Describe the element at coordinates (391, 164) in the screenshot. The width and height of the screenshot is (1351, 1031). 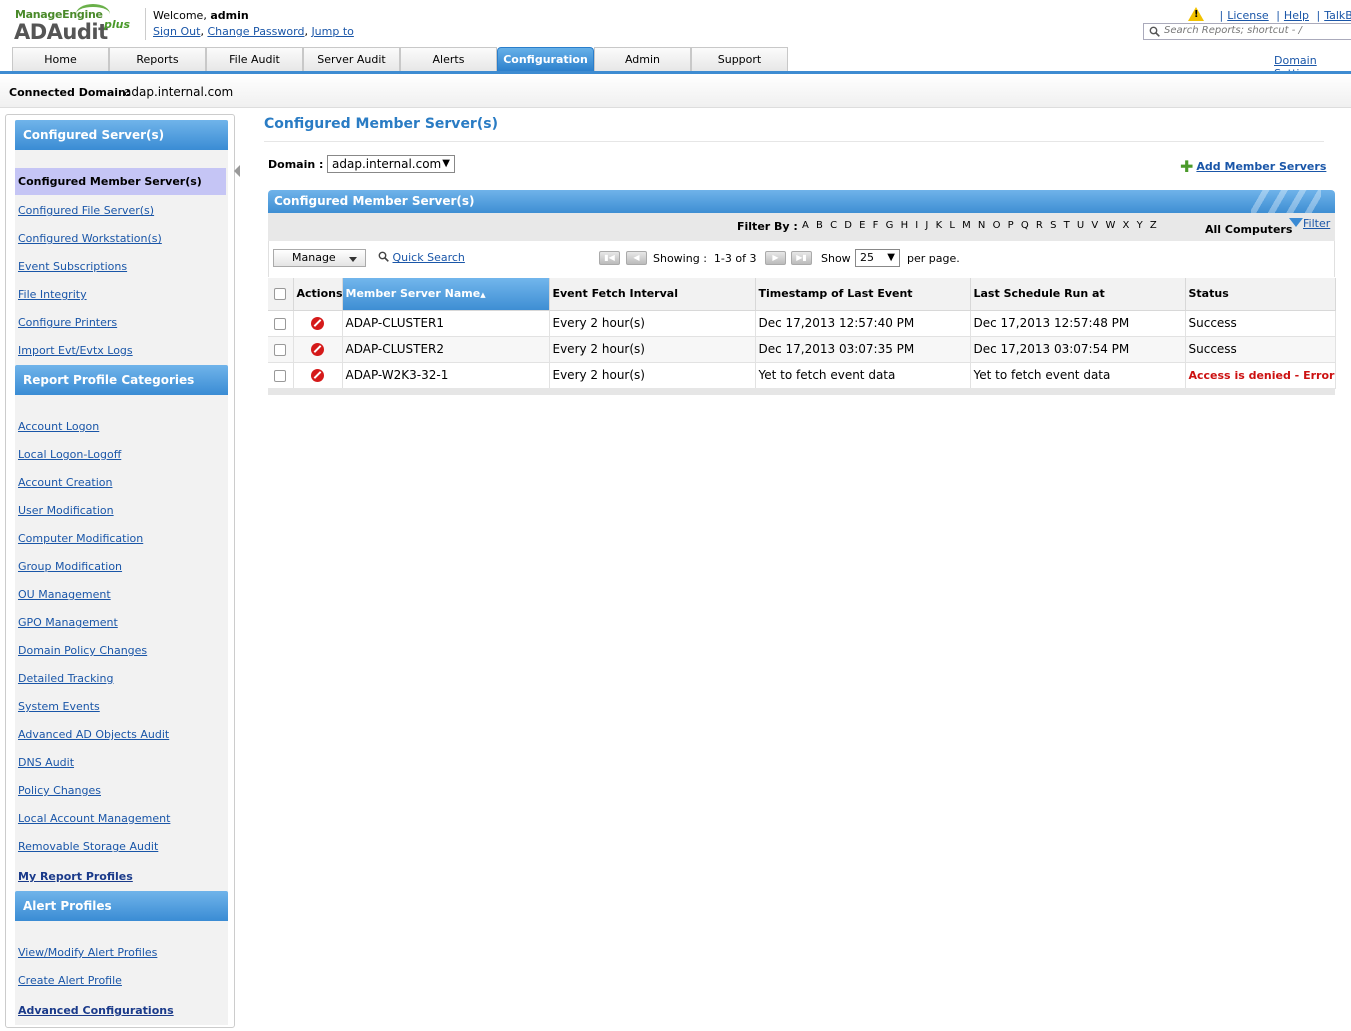
I see `domain-select: adap.internal.com ▼` at that location.